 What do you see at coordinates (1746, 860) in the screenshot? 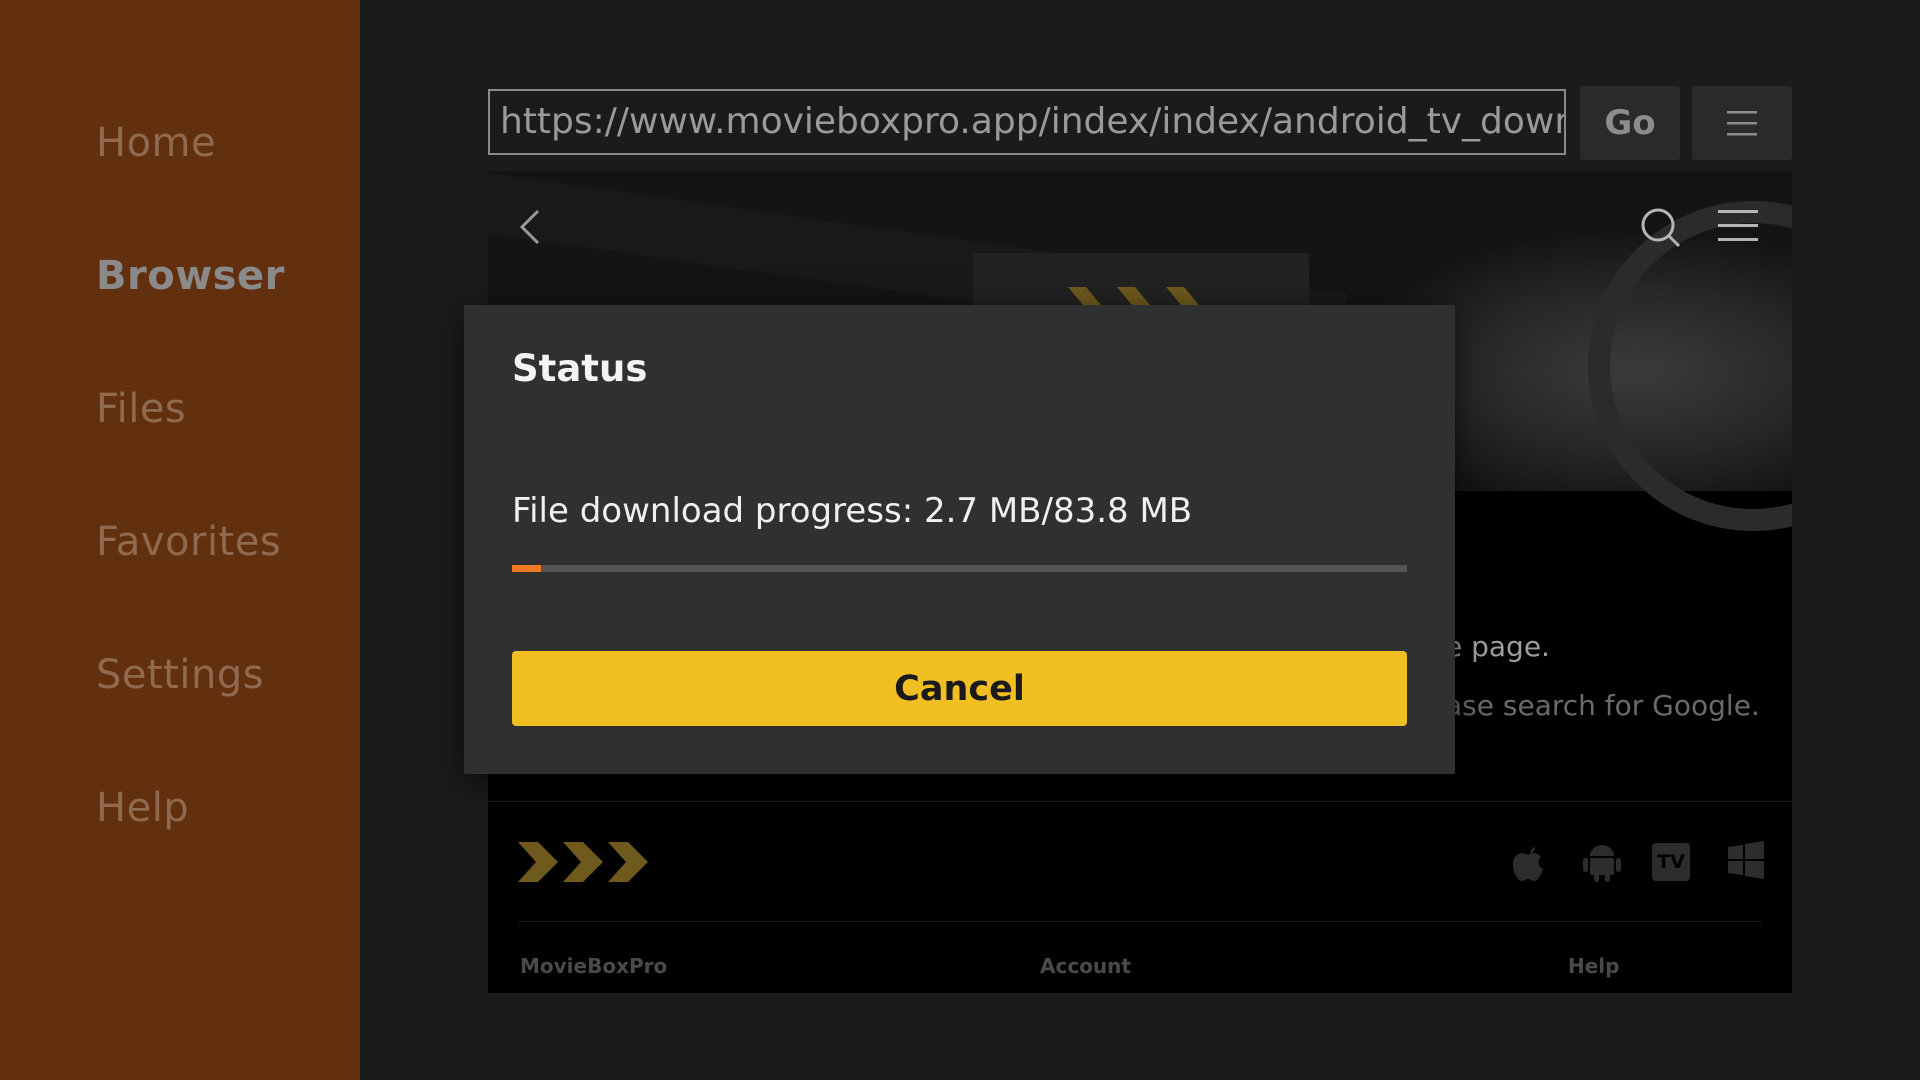
I see `windows-icon` at bounding box center [1746, 860].